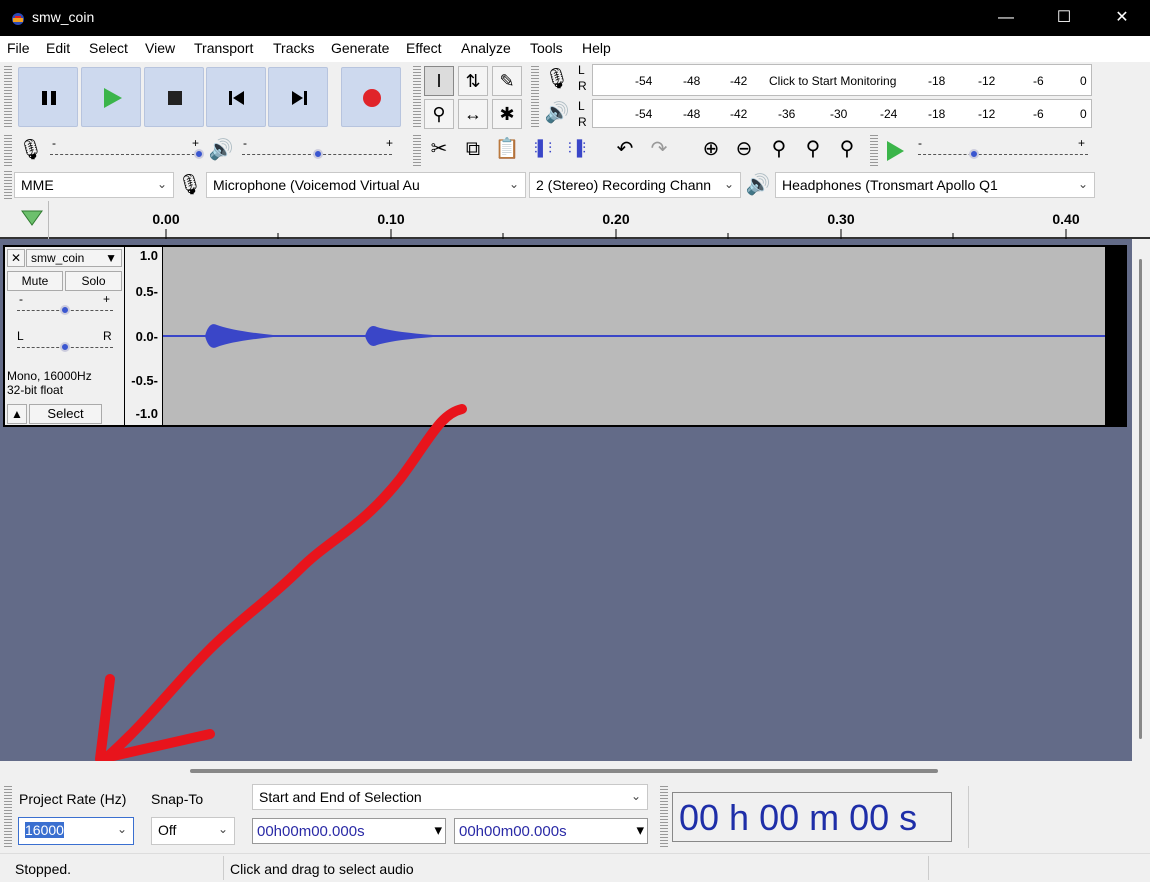 This screenshot has width=1150, height=882. Describe the element at coordinates (390, 143) in the screenshot. I see `slider-max-label: +` at that location.